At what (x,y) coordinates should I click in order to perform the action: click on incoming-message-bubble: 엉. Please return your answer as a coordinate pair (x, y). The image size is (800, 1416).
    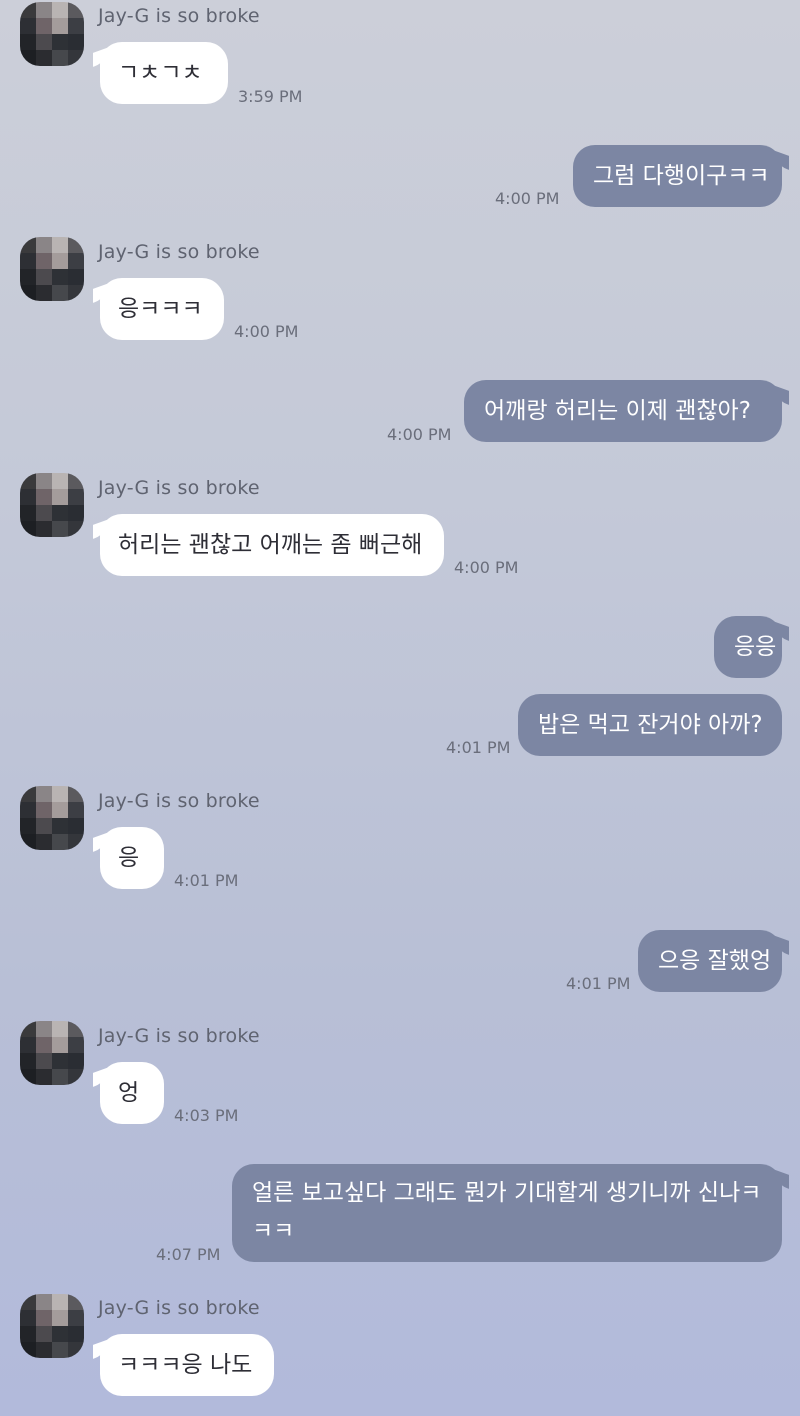
    Looking at the image, I should click on (132, 1093).